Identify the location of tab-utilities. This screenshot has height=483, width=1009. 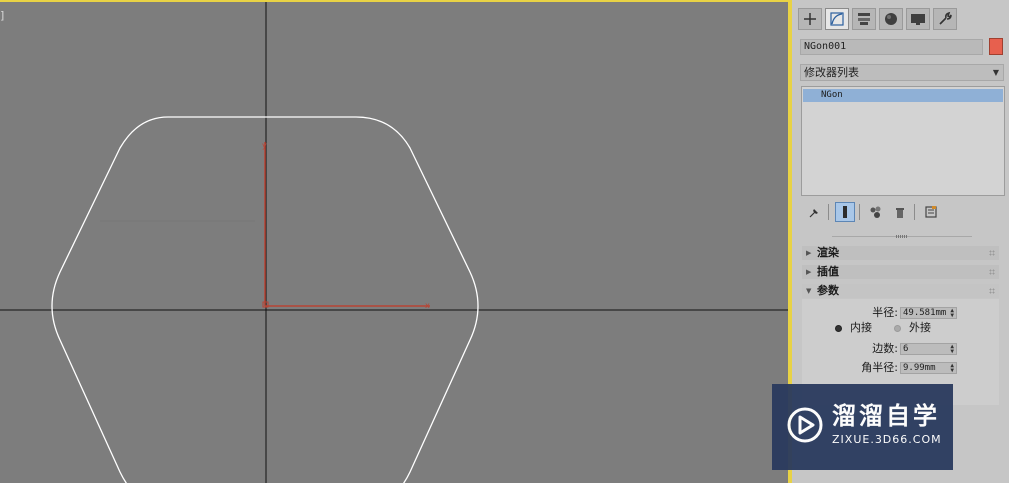
(945, 19).